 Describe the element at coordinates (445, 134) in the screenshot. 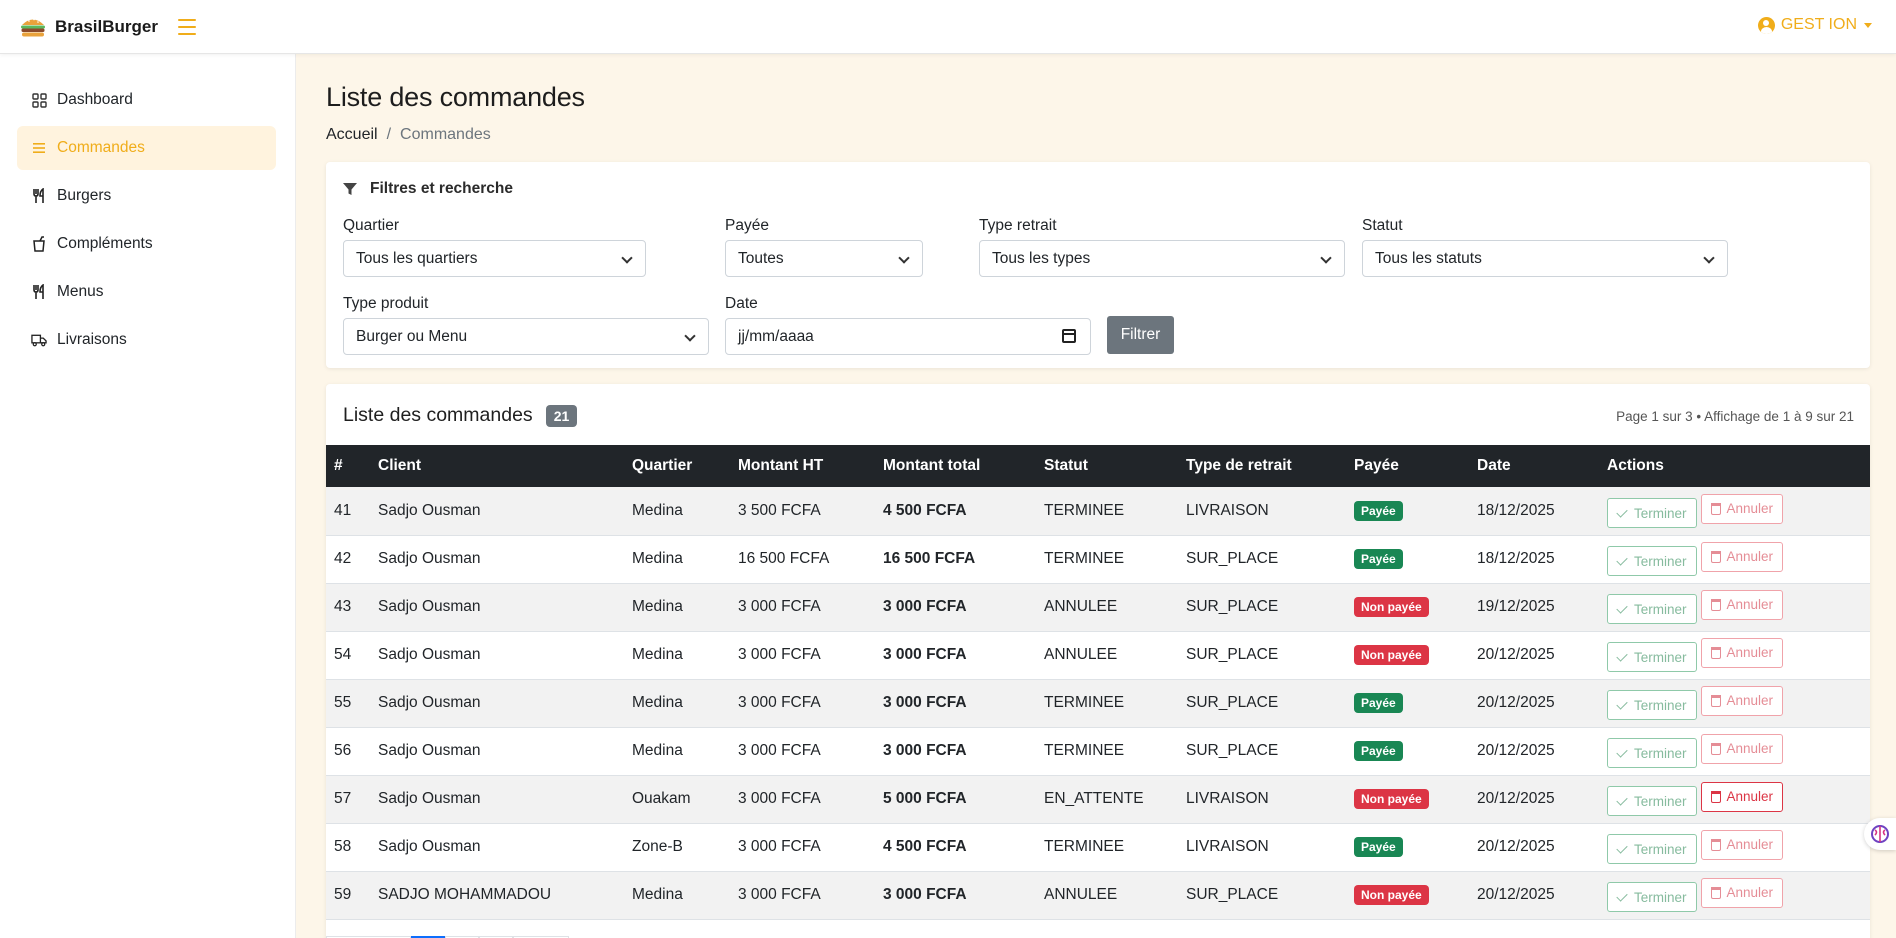

I see `breadcrumb-current: Commandes` at that location.